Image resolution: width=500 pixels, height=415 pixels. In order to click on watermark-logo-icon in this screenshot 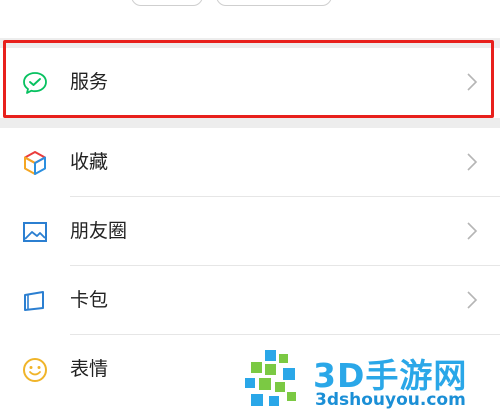, I will do `click(270, 378)`.